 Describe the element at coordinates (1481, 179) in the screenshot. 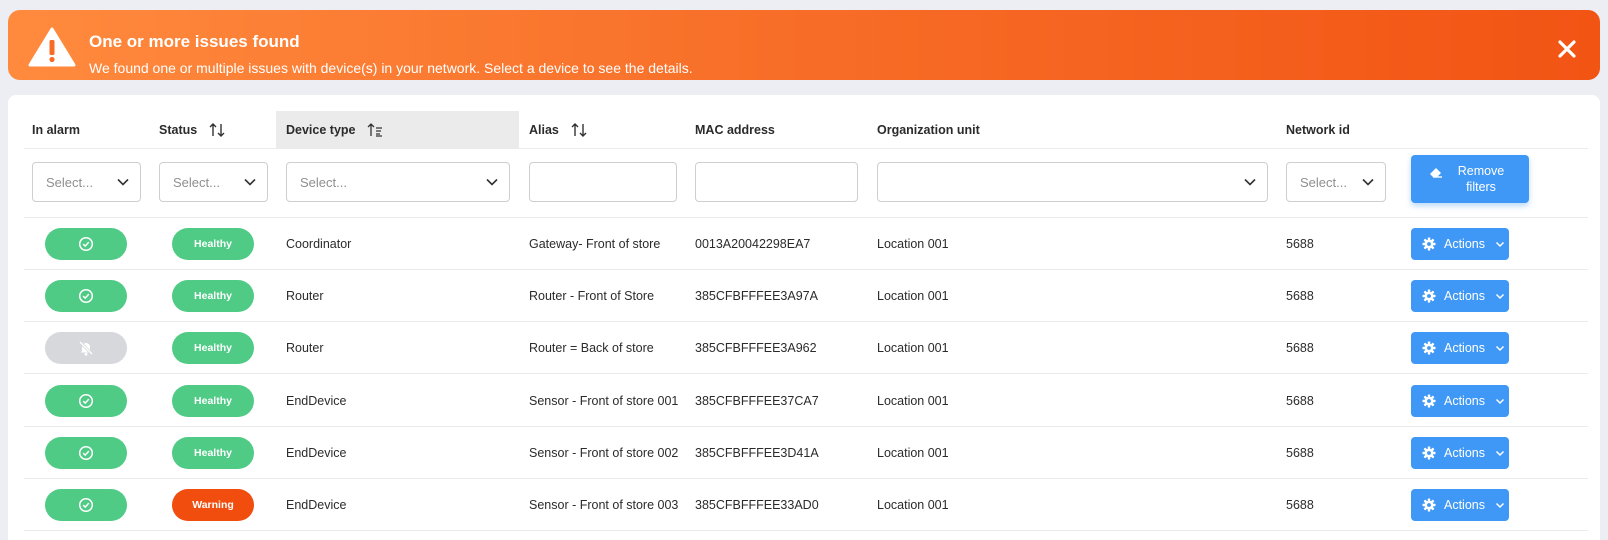

I see `remove-filters-label: Remove filters` at that location.